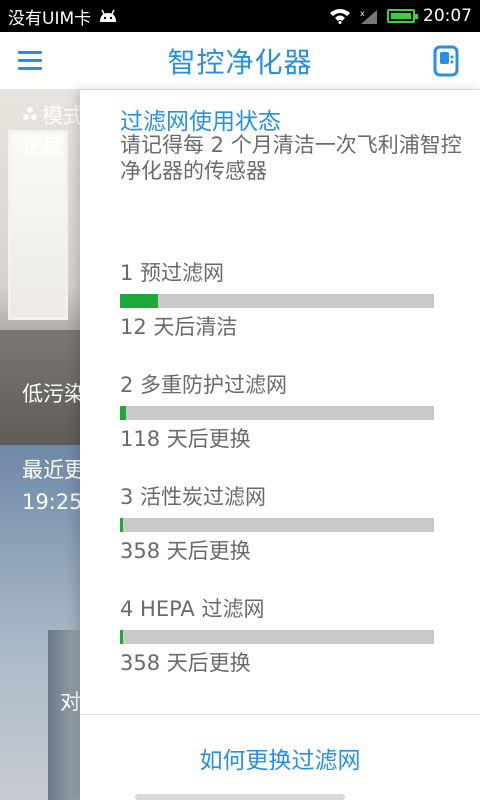 This screenshot has height=800, width=480. I want to click on filter-name: 3 活性炭过滤网, so click(193, 497).